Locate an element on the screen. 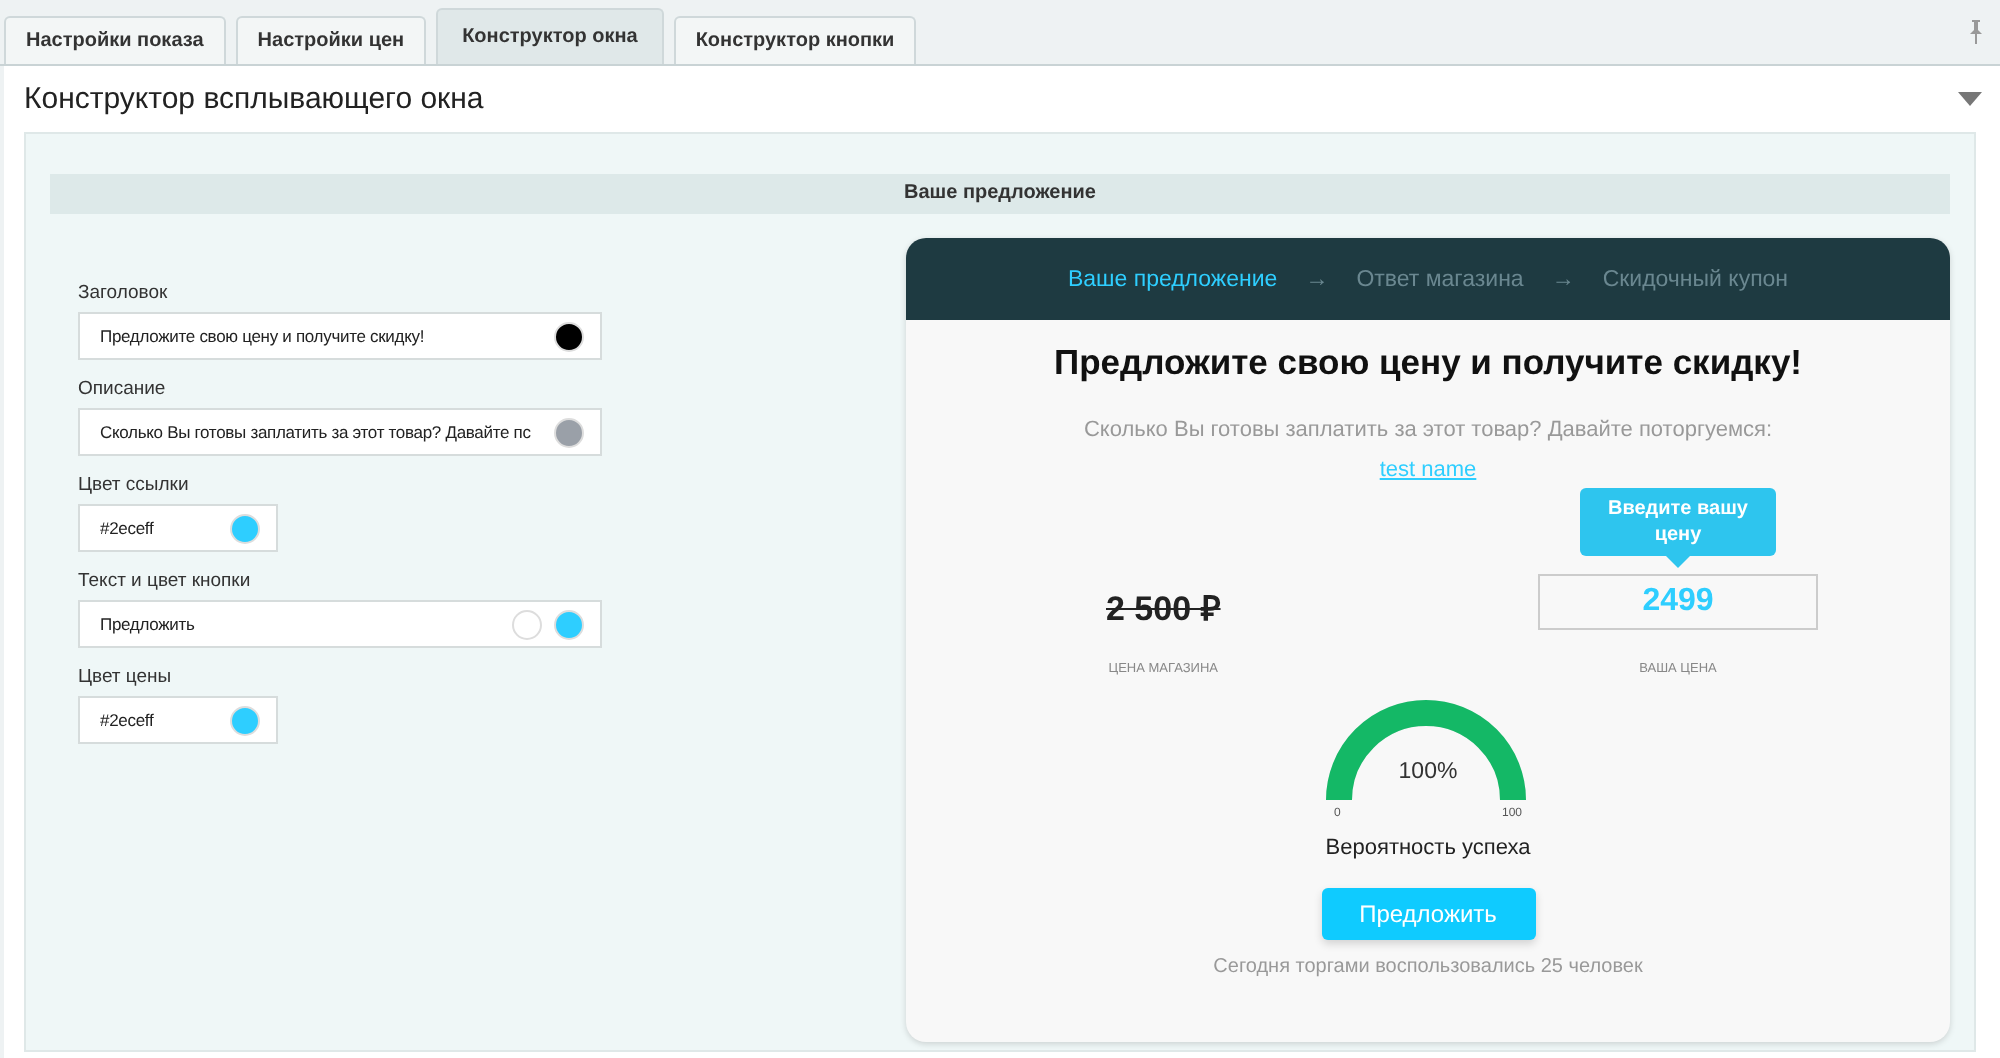 Image resolution: width=2000 pixels, height=1058 pixels. step-label: Скидочный купон is located at coordinates (1695, 279).